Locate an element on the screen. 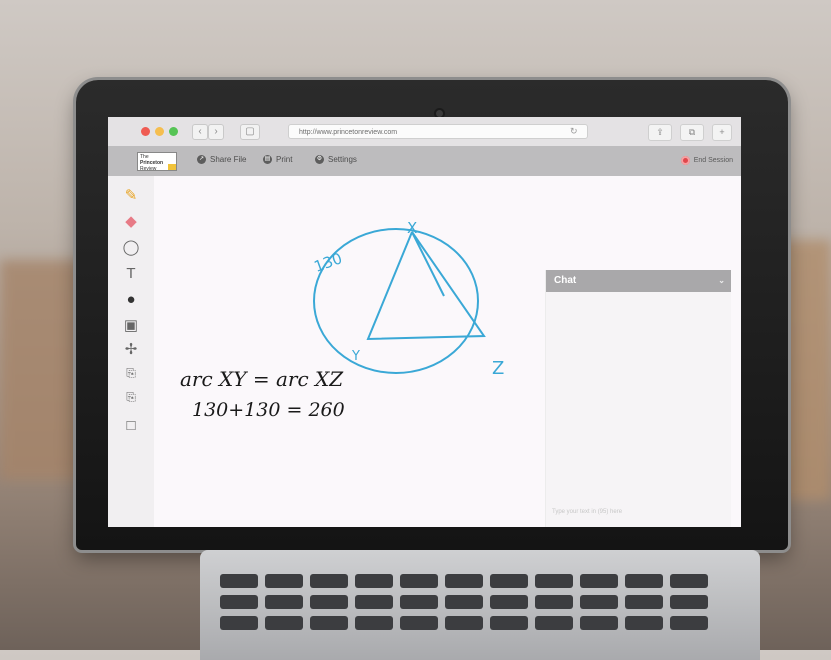 This screenshot has height=660, width=831. equation-line-1: arc XY = arc XZ is located at coordinates (262, 379).